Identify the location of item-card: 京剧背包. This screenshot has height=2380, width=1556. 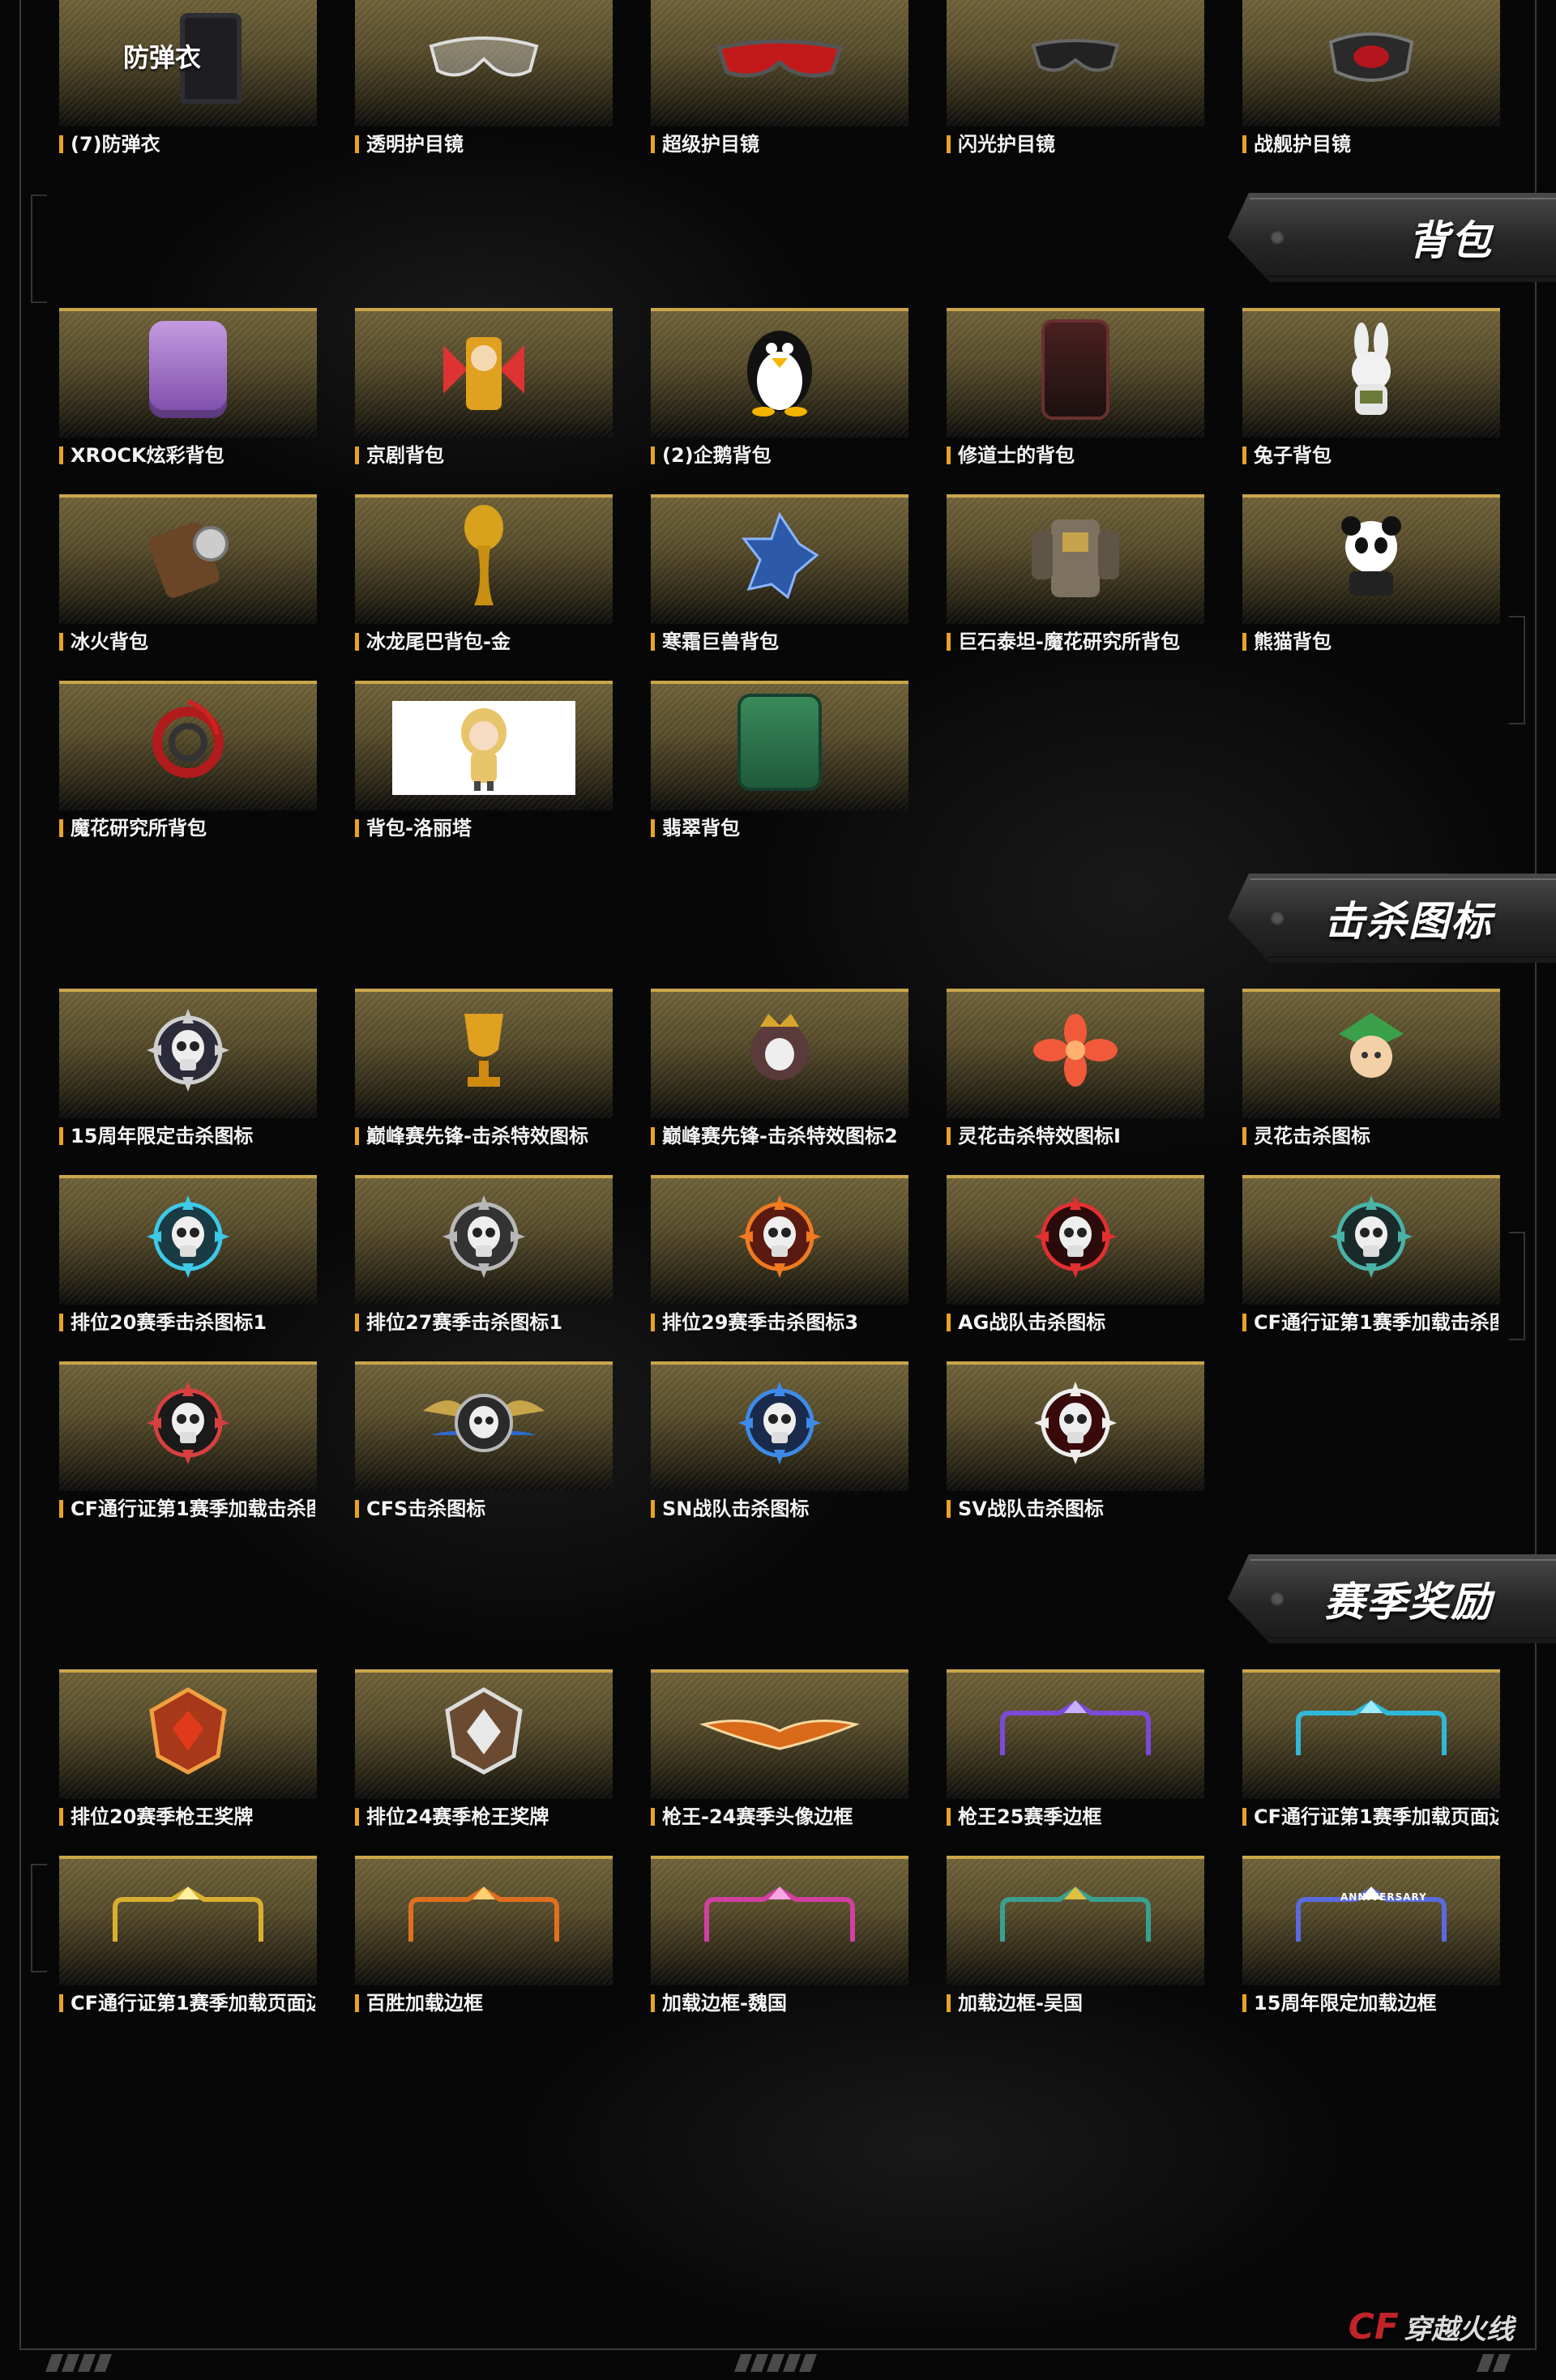
(484, 394).